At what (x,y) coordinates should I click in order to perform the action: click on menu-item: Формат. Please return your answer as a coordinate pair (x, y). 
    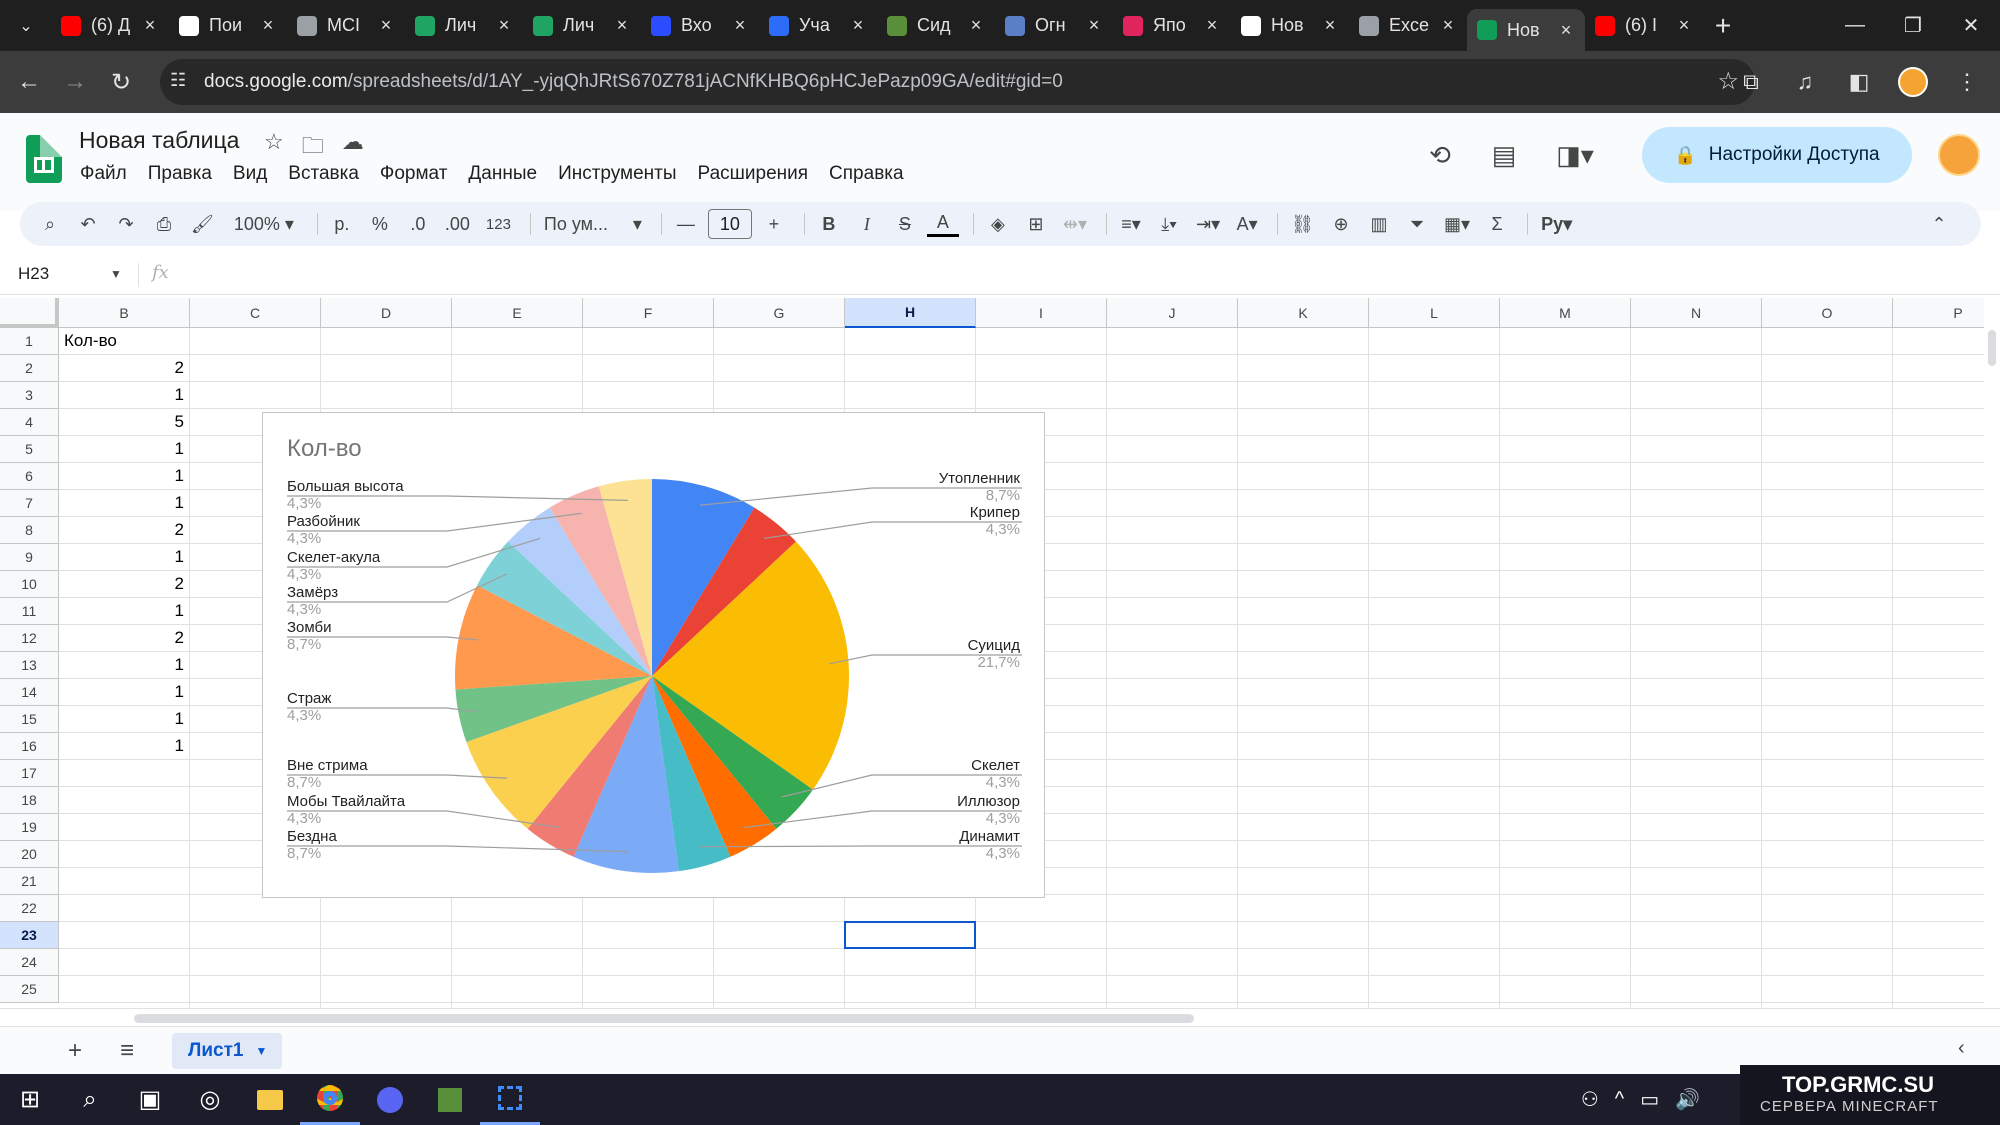
    Looking at the image, I should click on (414, 174).